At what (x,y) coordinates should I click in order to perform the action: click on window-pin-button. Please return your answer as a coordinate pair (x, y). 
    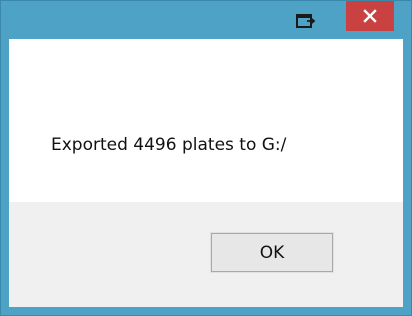
    Looking at the image, I should click on (306, 21).